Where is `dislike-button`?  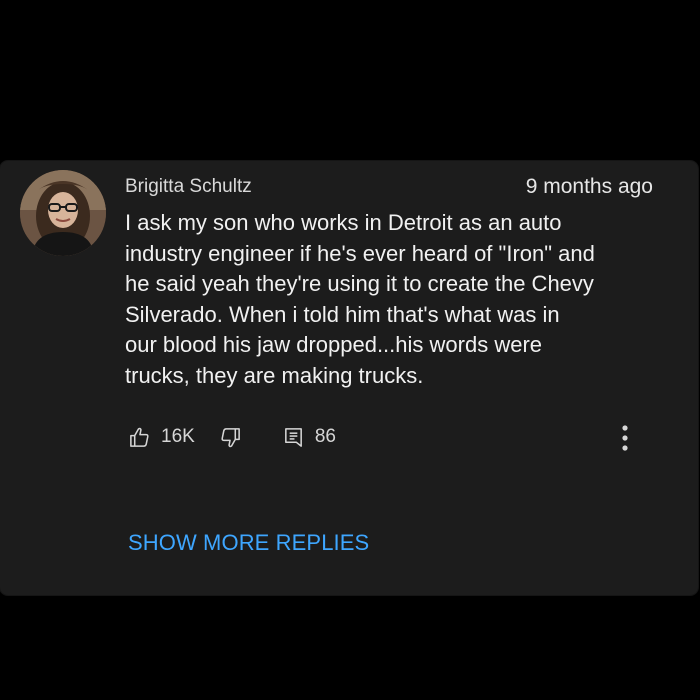
dislike-button is located at coordinates (230, 437).